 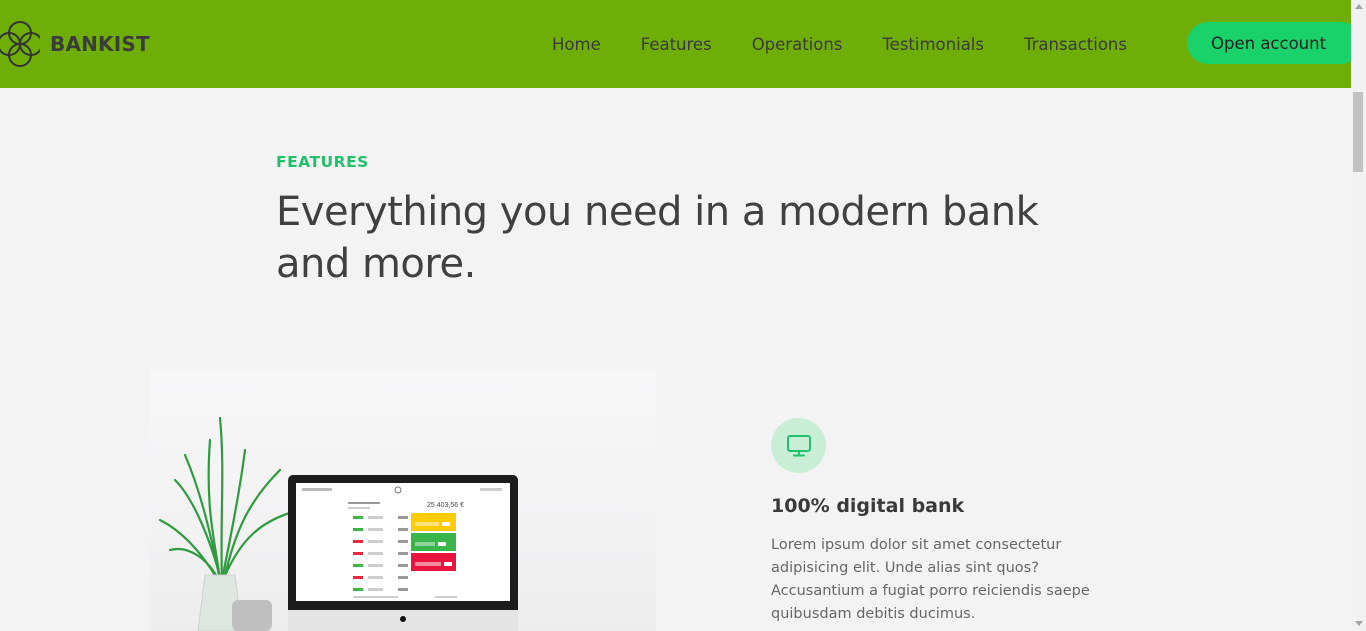 What do you see at coordinates (868, 506) in the screenshot?
I see `feature-heading: 100% digital bank` at bounding box center [868, 506].